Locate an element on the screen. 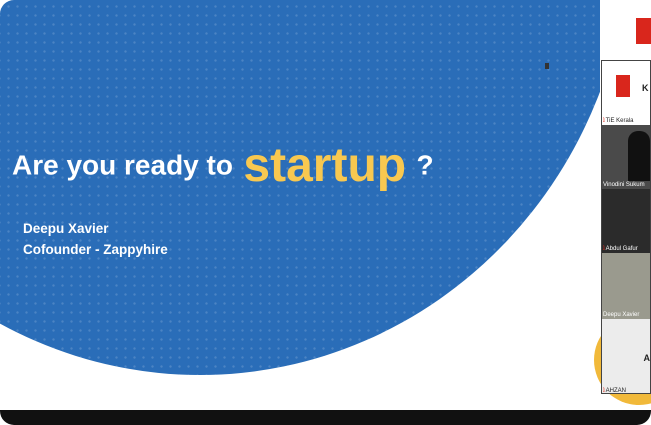  participant-tile: K ʇTiE Kerala is located at coordinates (626, 93).